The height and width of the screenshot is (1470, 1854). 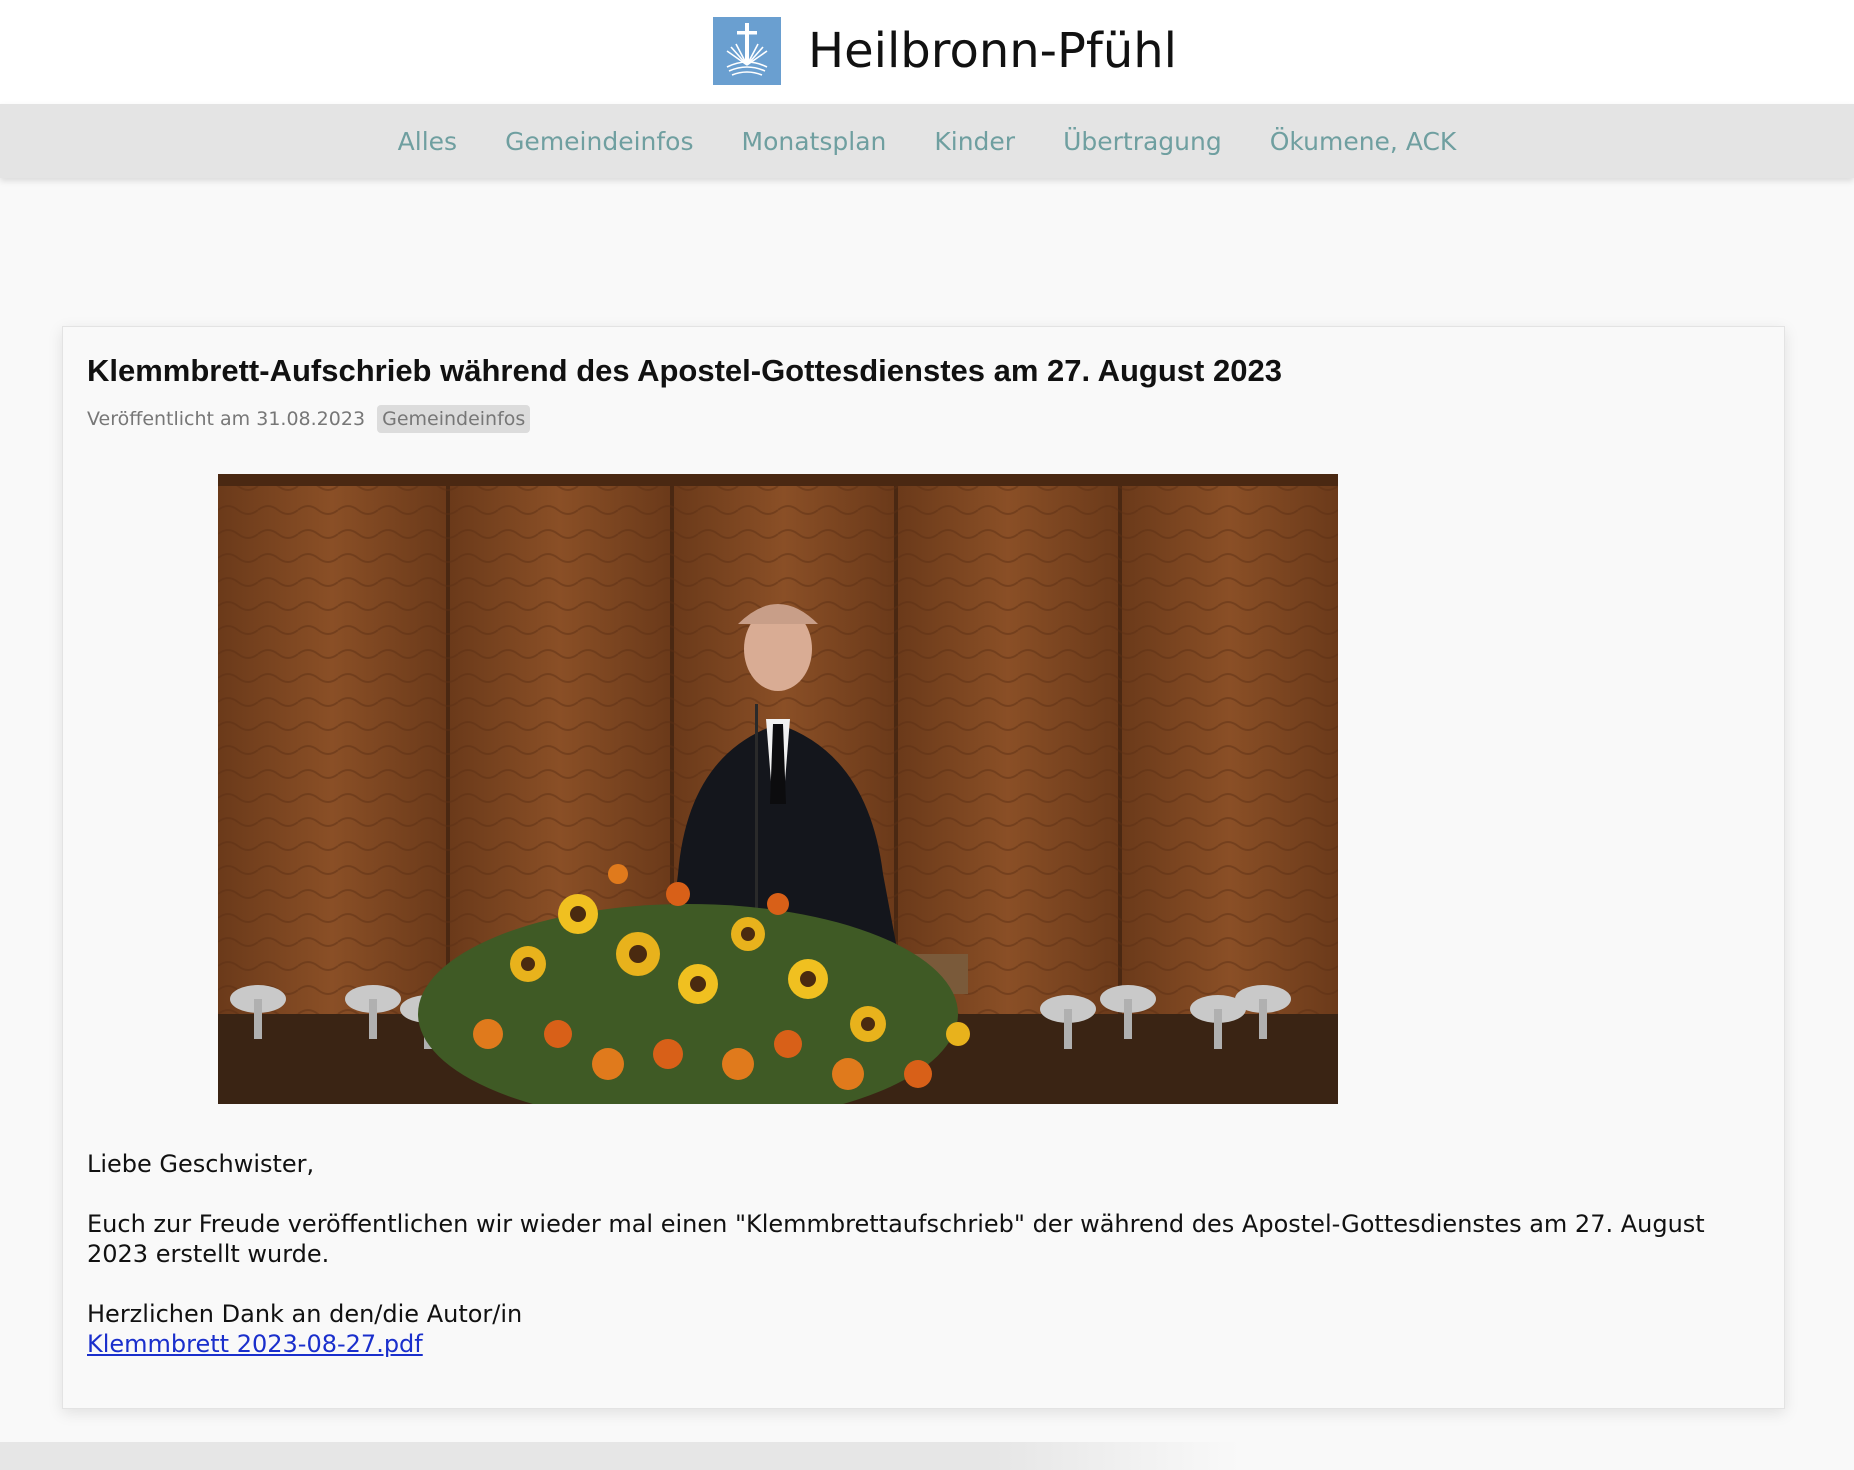 What do you see at coordinates (169, 419) in the screenshot?
I see `published-label: Veröffentlicht am` at bounding box center [169, 419].